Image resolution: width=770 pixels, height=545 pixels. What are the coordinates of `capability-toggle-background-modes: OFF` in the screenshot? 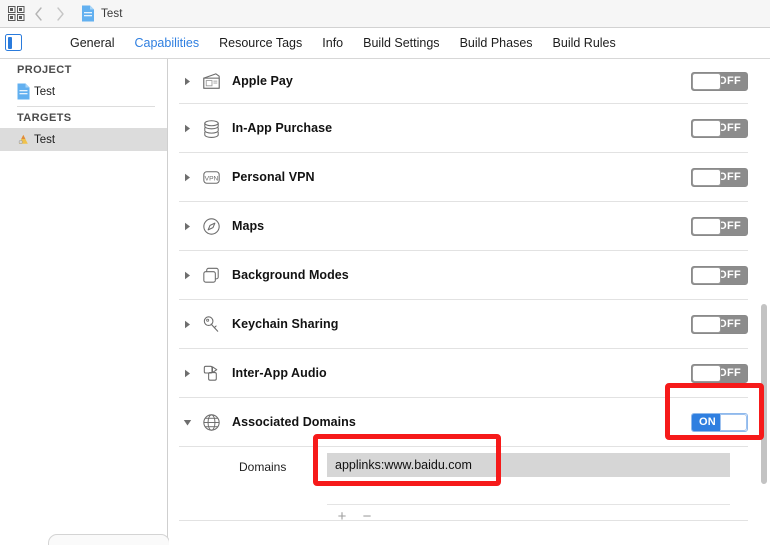 It's located at (719, 275).